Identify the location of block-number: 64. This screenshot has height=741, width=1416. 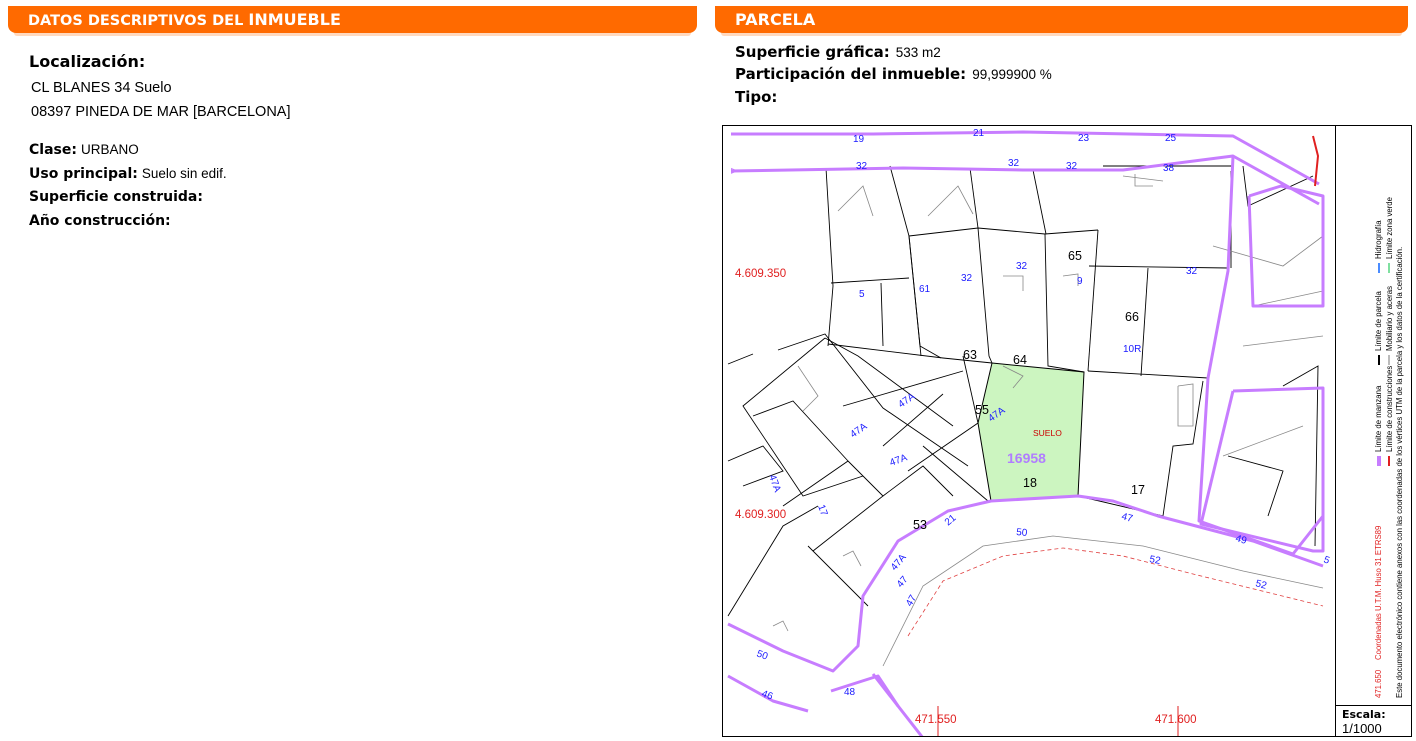
(1020, 360).